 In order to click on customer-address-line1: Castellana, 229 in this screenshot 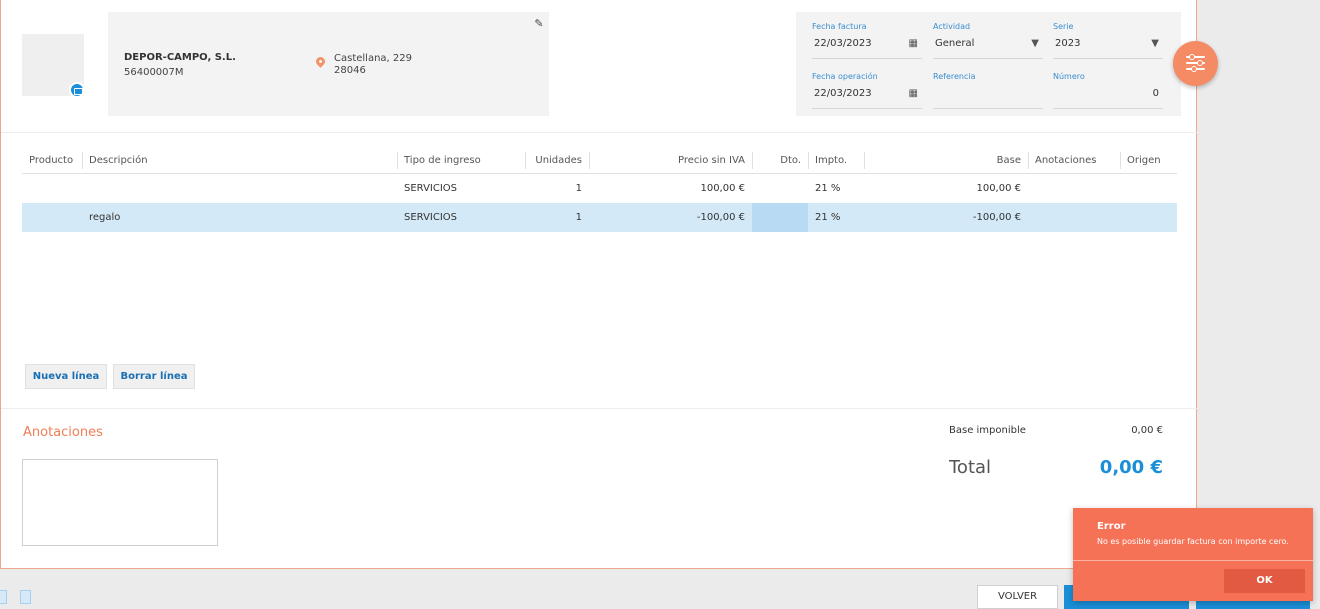, I will do `click(373, 58)`.